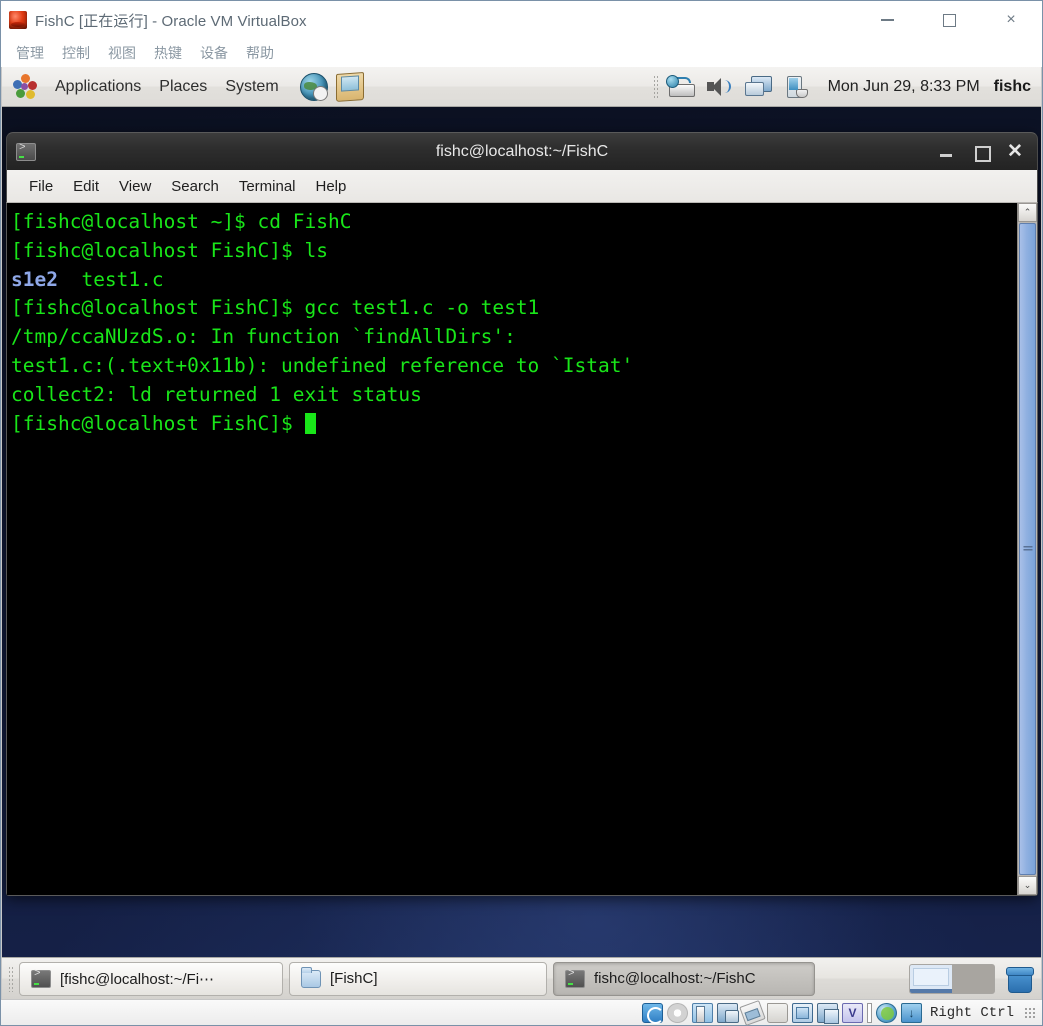 This screenshot has width=1043, height=1026. I want to click on panel-drag-grip-left, so click(11, 978).